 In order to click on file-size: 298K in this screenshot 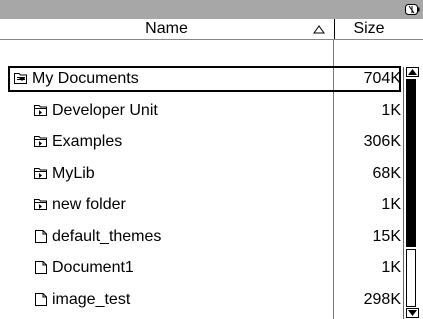, I will do `click(382, 299)`.